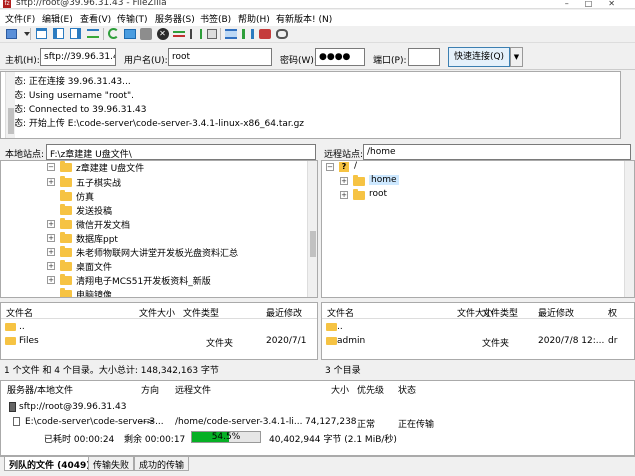 The width and height of the screenshot is (635, 476). Describe the element at coordinates (162, 464) in the screenshot. I see `tab-successful-transfers: 成功的传输` at that location.